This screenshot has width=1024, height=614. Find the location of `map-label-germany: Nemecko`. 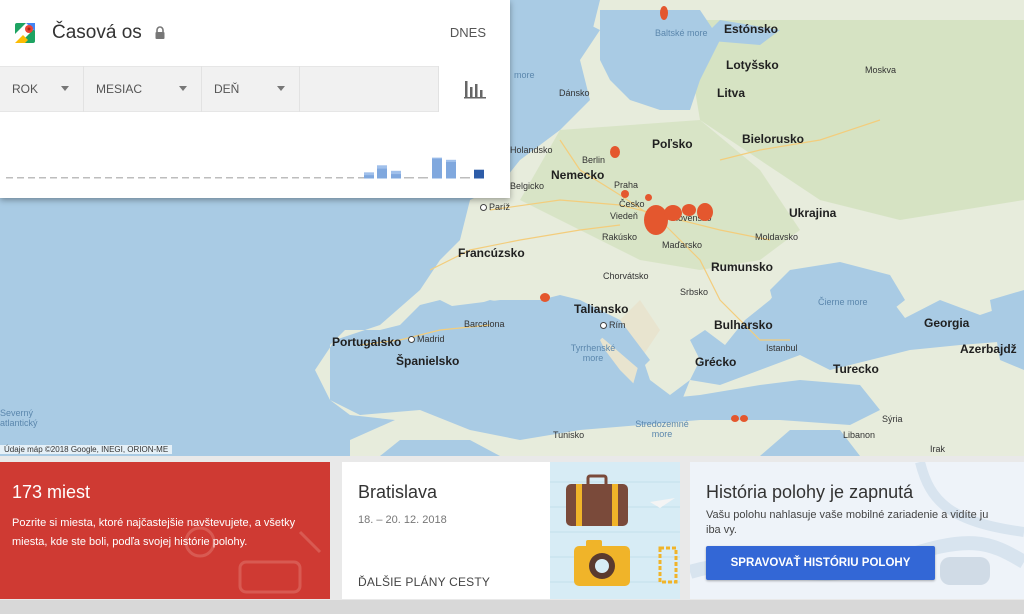

map-label-germany: Nemecko is located at coordinates (578, 175).